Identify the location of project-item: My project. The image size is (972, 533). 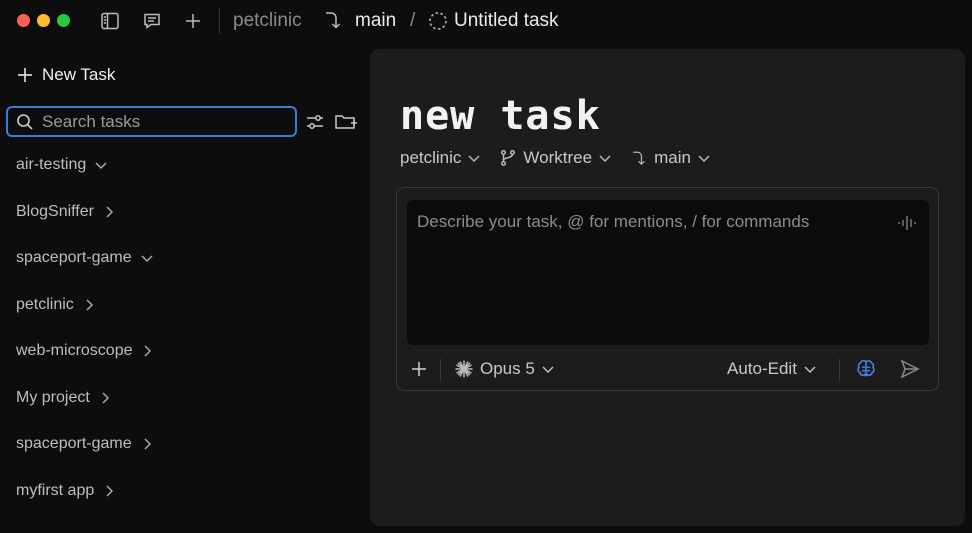
(64, 398).